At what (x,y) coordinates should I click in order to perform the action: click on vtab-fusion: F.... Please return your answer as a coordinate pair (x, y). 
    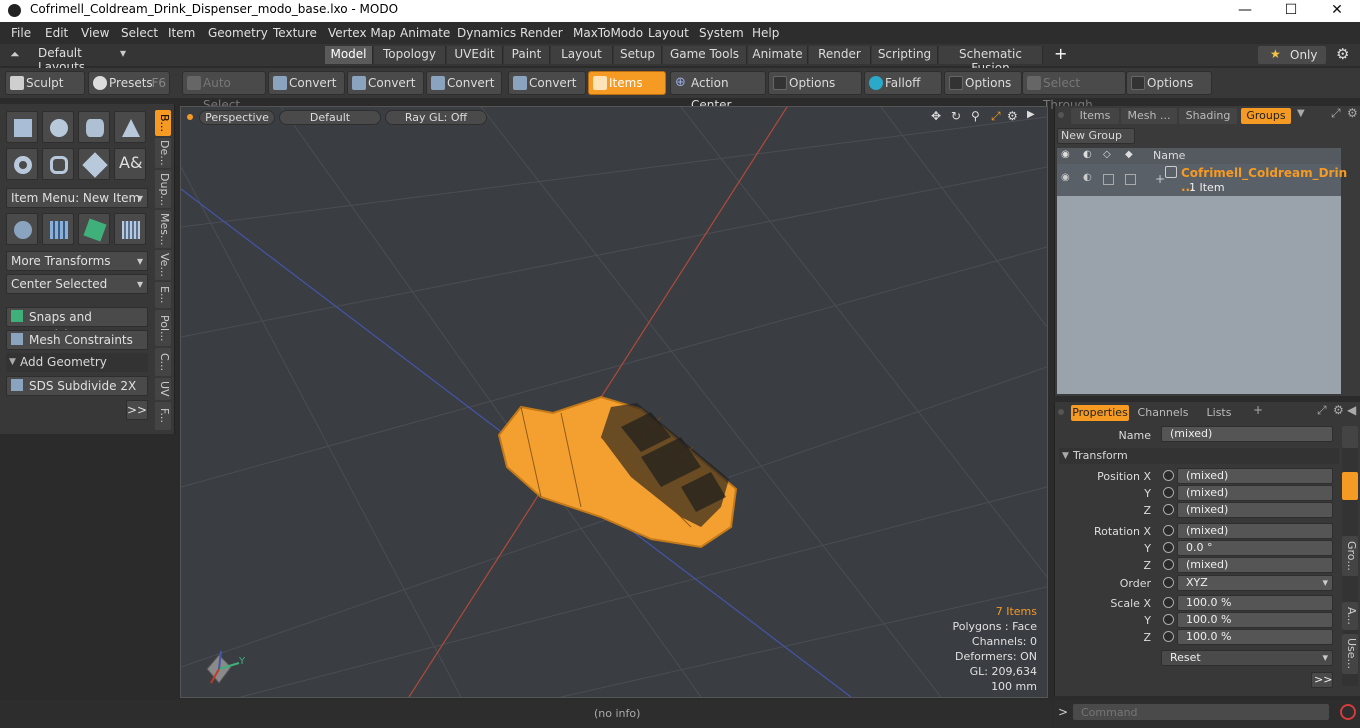
    Looking at the image, I should click on (163, 416).